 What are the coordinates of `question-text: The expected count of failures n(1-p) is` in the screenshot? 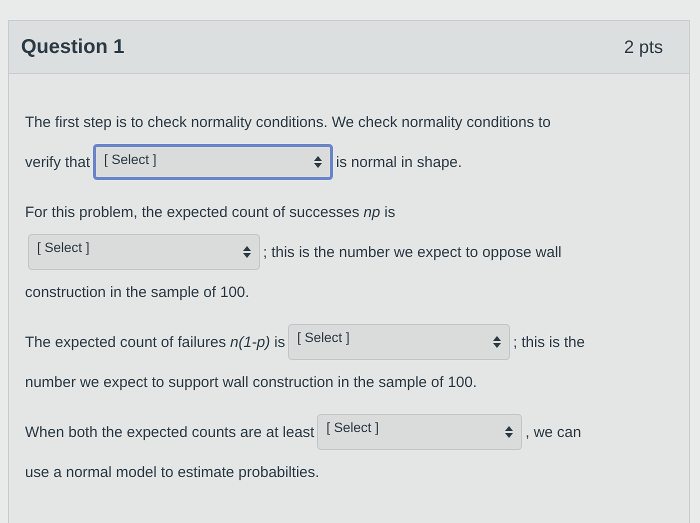 It's located at (155, 342).